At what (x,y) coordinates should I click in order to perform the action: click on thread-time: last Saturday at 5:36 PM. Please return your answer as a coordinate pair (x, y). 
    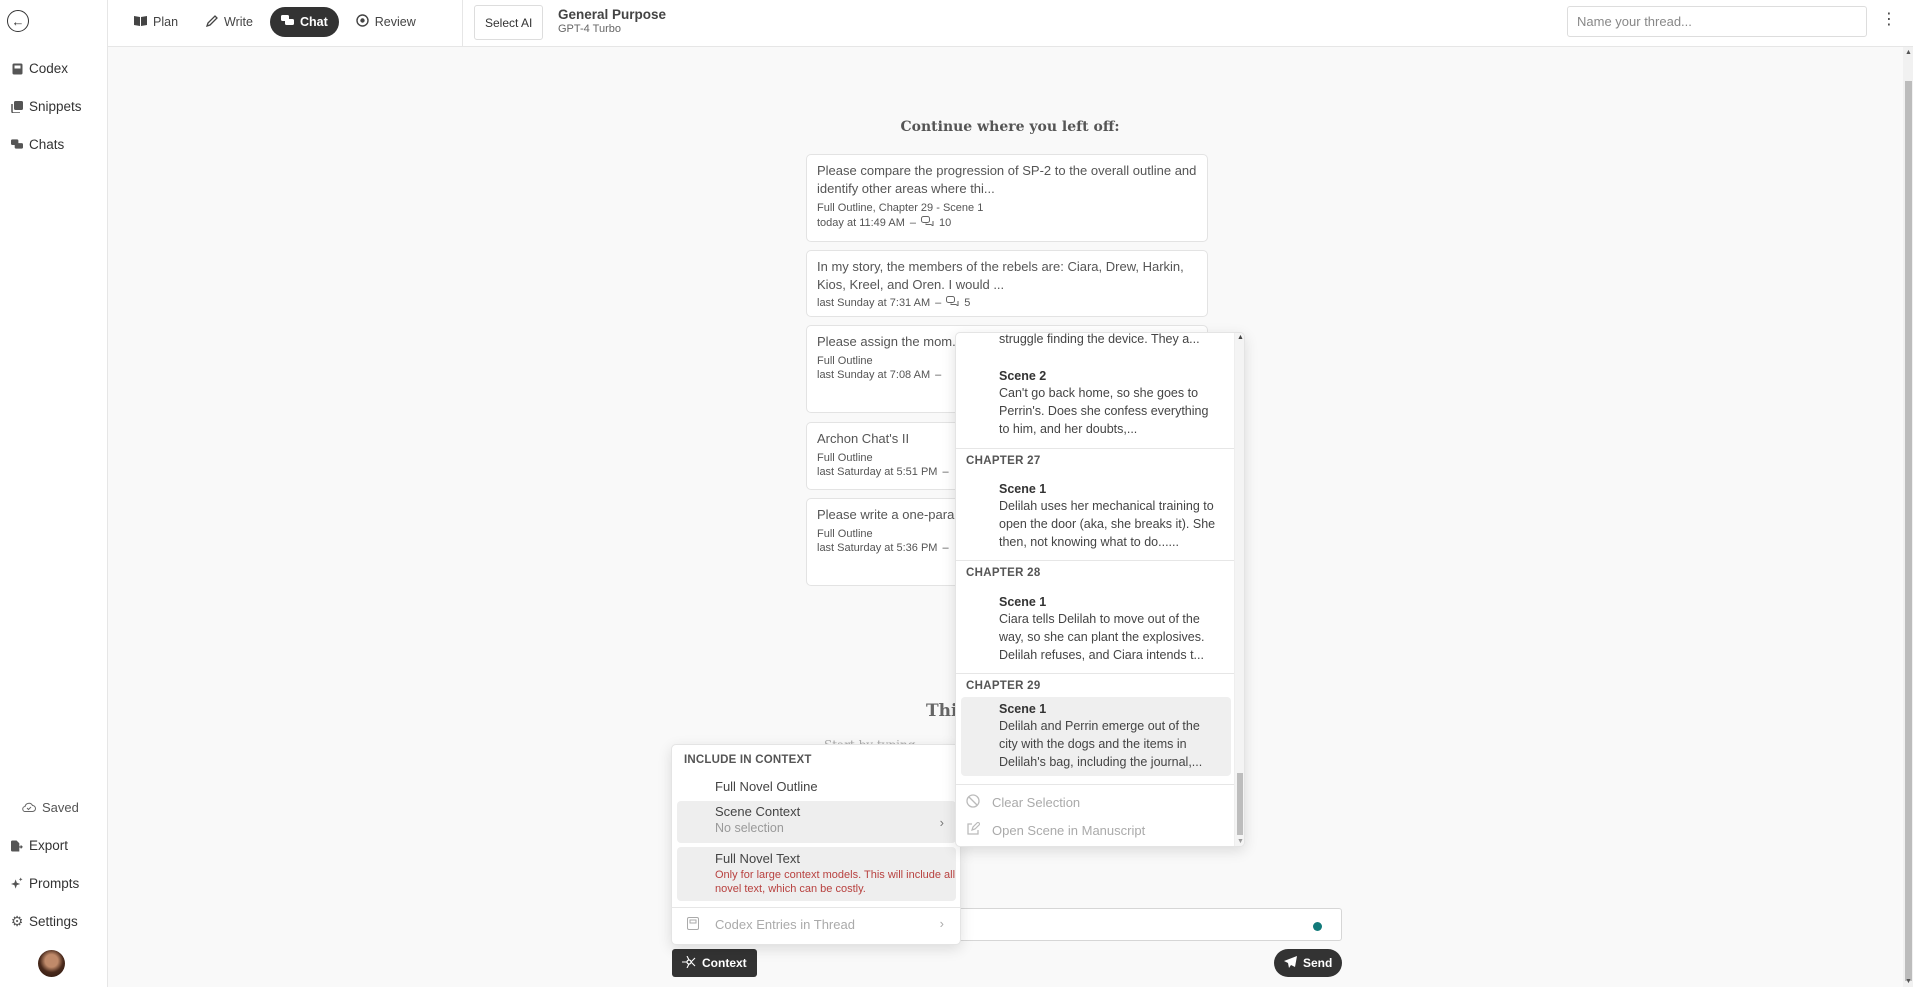
    Looking at the image, I should click on (877, 548).